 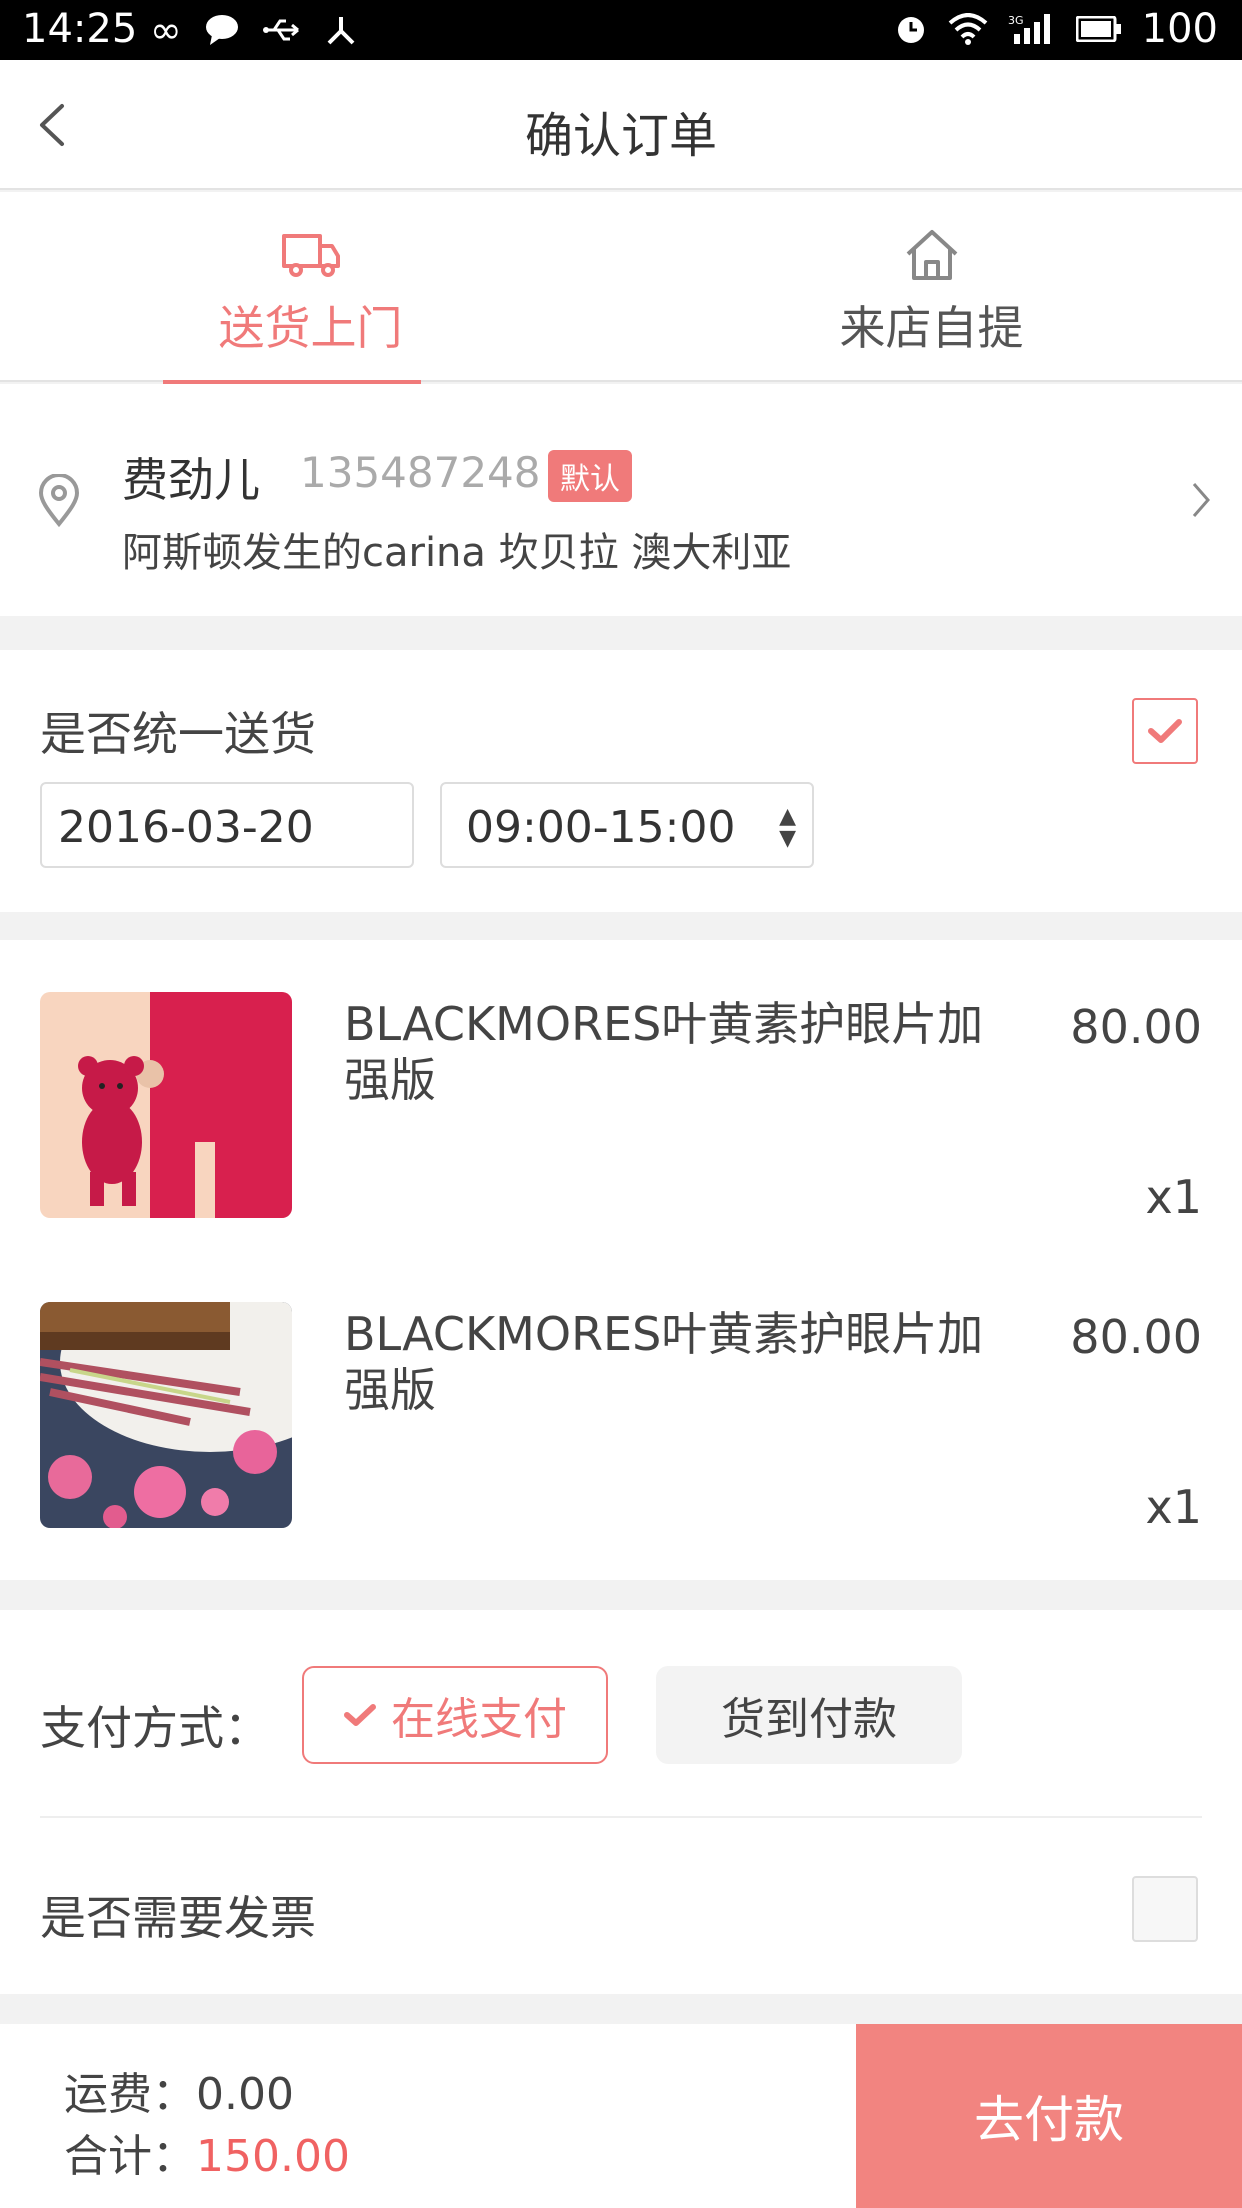 I want to click on cod-label: 货到付款, so click(x=809, y=1719).